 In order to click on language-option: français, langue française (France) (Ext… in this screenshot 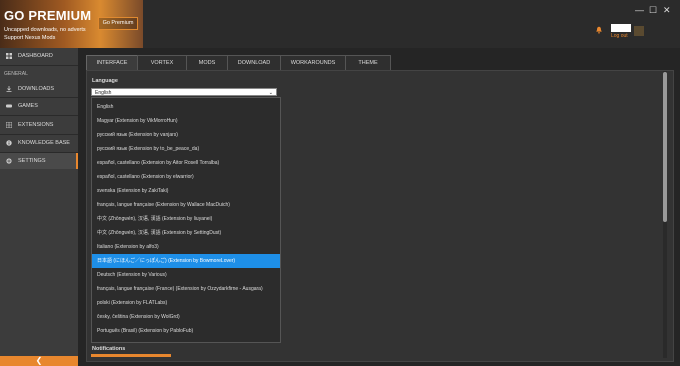, I will do `click(186, 289)`.